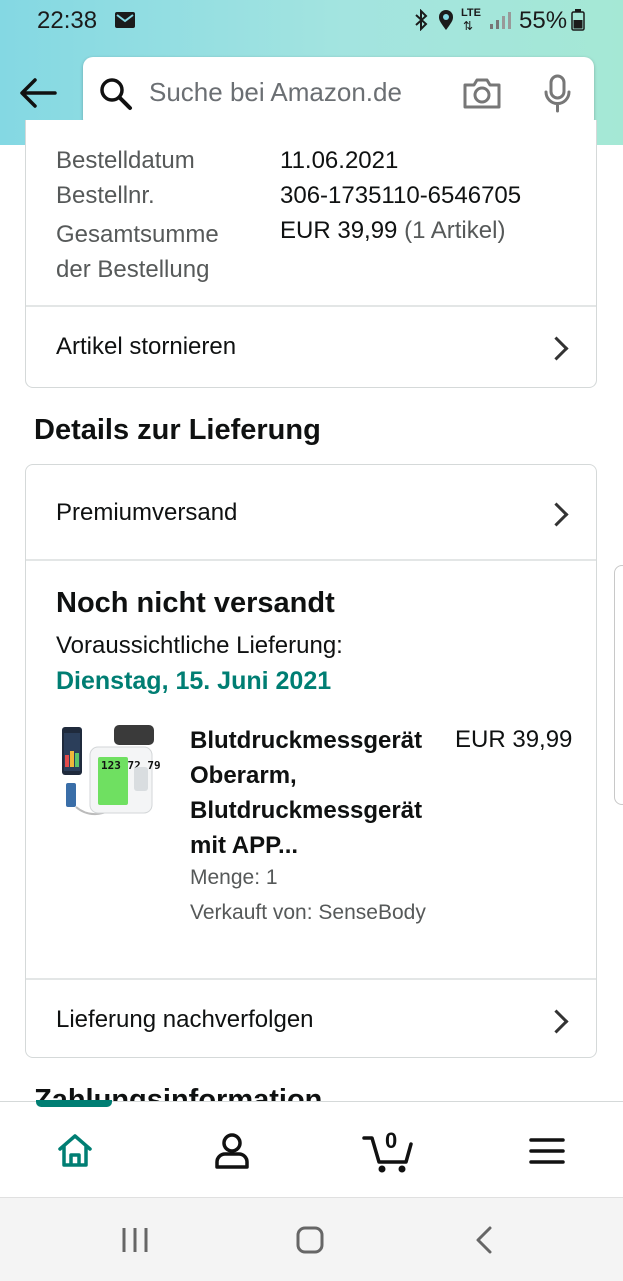  I want to click on order-total-value: EUR 39,99 (1 Artikel), so click(392, 231).